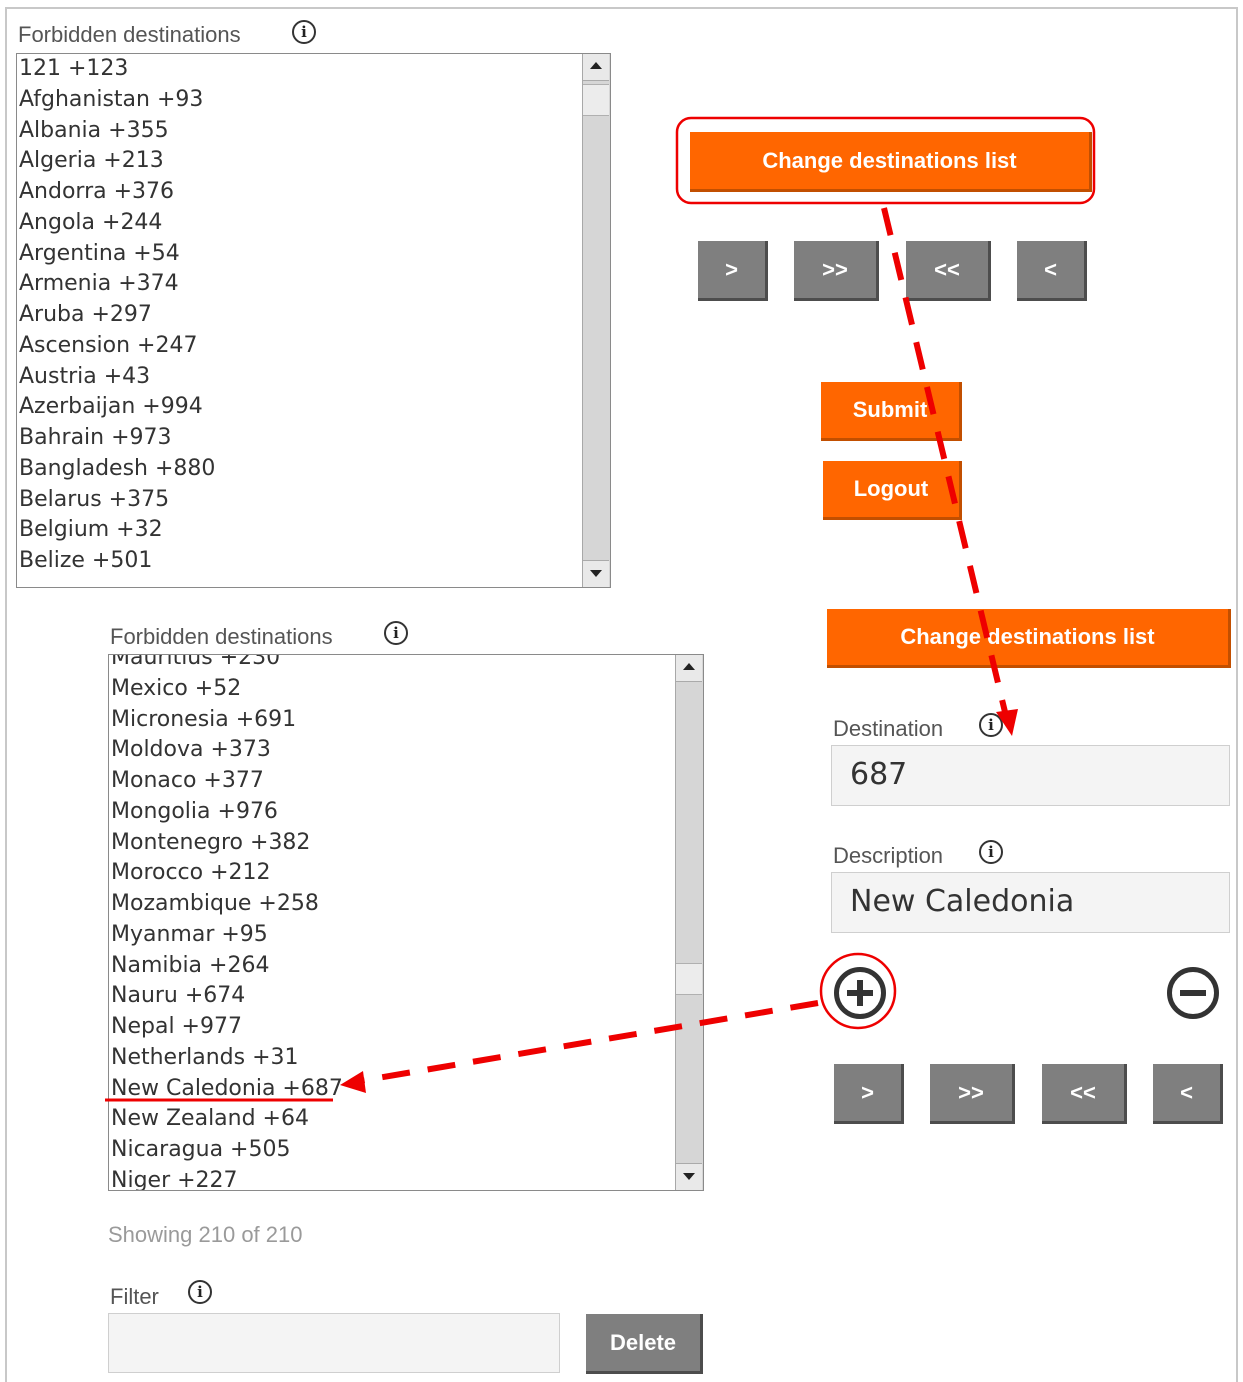 This screenshot has height=1382, width=1243. Describe the element at coordinates (885, 160) in the screenshot. I see `highlight-box` at that location.